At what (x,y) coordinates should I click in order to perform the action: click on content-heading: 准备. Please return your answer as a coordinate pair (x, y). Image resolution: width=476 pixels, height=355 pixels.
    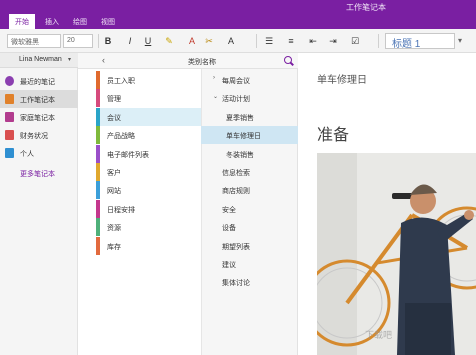
    Looking at the image, I should click on (333, 133).